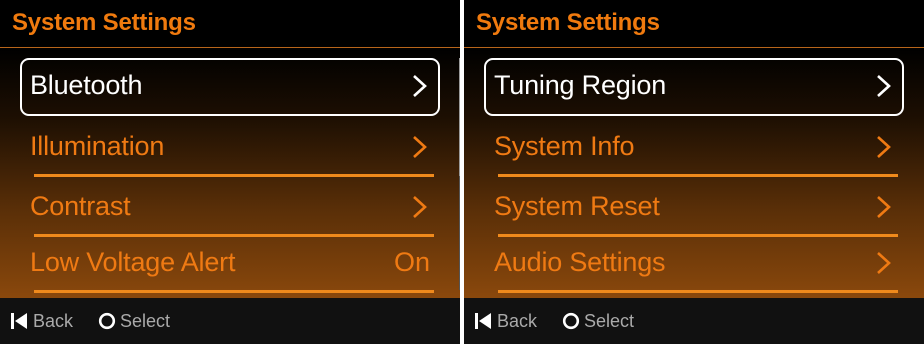  What do you see at coordinates (230, 208) in the screenshot?
I see `menu-item-contrast: Contrast` at bounding box center [230, 208].